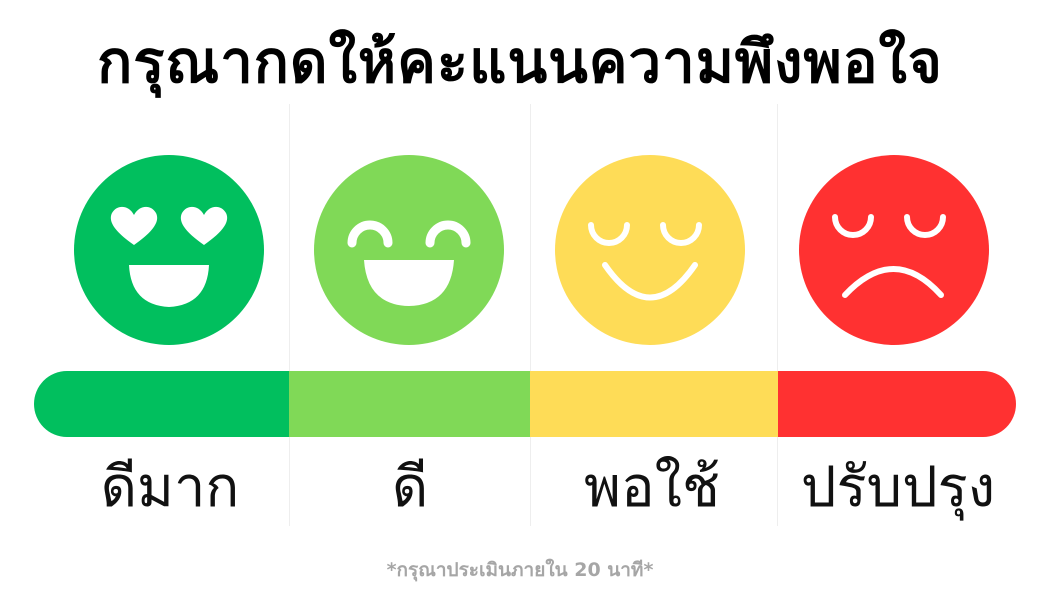 This screenshot has height=600, width=1040. Describe the element at coordinates (898, 488) in the screenshot. I see `rating-label-needs-improvement: ปรับปรุง` at that location.